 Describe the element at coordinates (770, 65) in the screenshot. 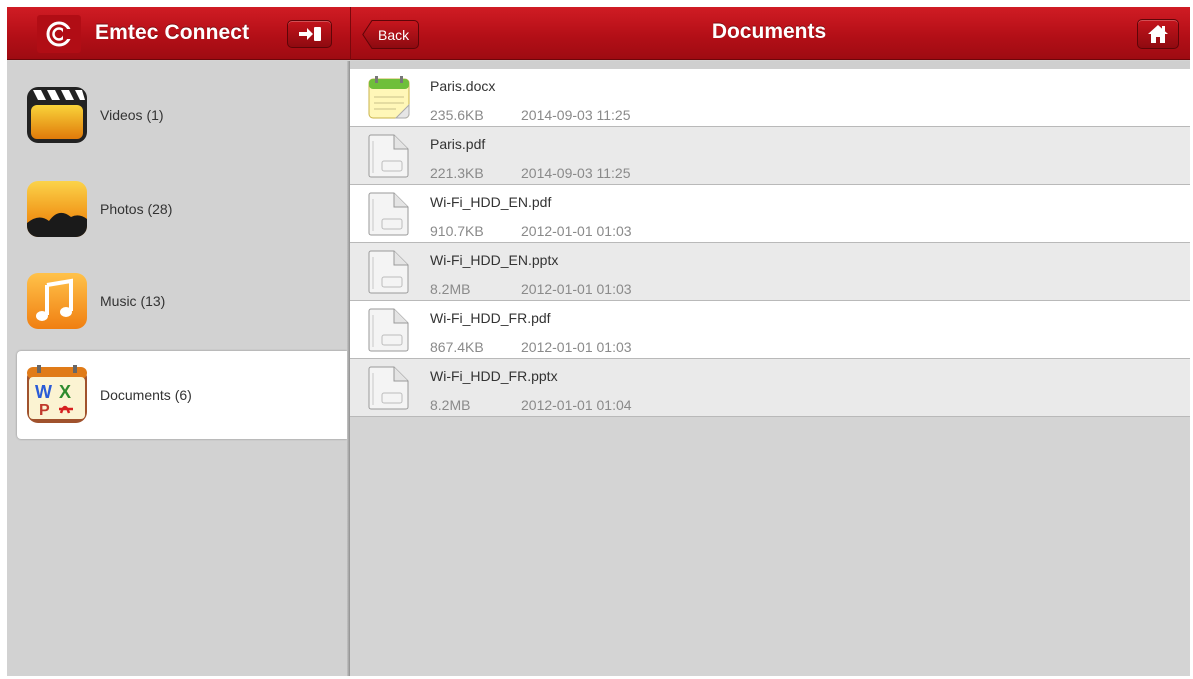

I see `list-top-strip` at that location.